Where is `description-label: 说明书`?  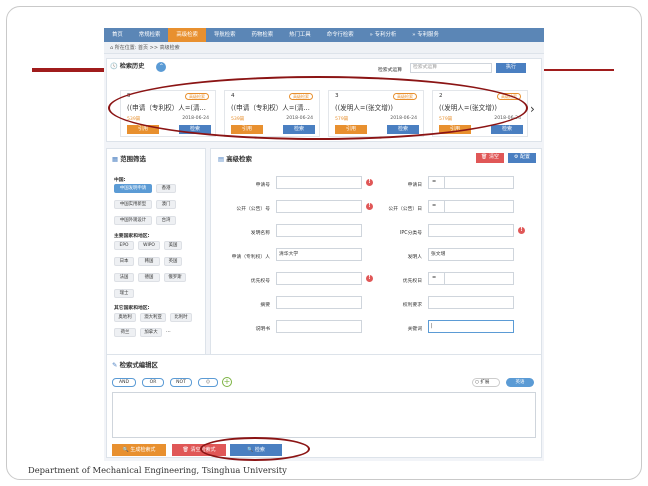 description-label: 说明书 is located at coordinates (262, 329).